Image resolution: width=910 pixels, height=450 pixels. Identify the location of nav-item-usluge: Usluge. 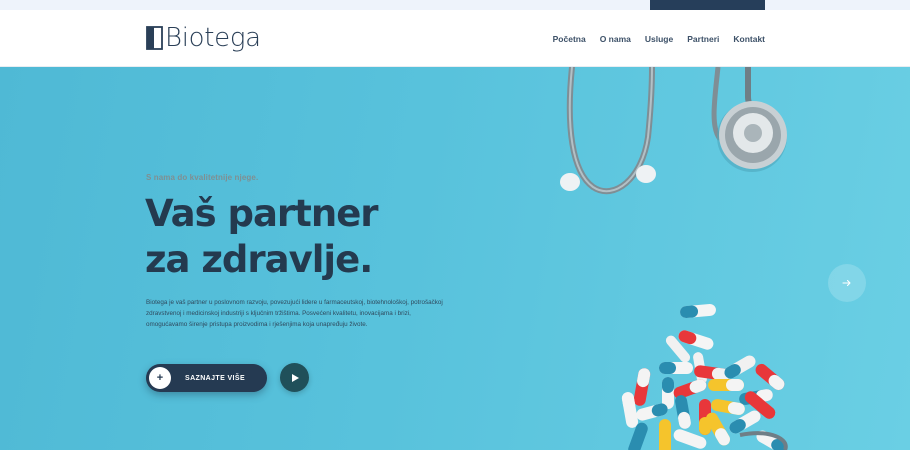
(659, 39).